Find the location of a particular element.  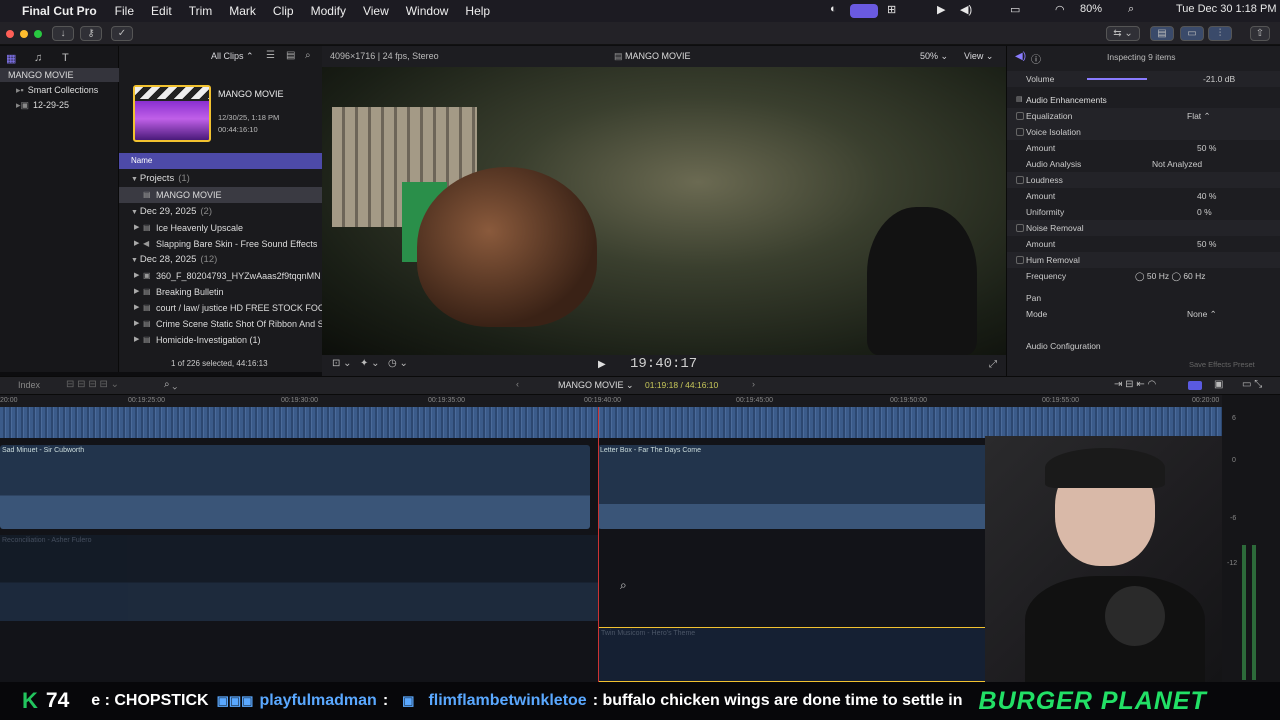

audio-inspector-icon: ◀) is located at coordinates (1020, 56).